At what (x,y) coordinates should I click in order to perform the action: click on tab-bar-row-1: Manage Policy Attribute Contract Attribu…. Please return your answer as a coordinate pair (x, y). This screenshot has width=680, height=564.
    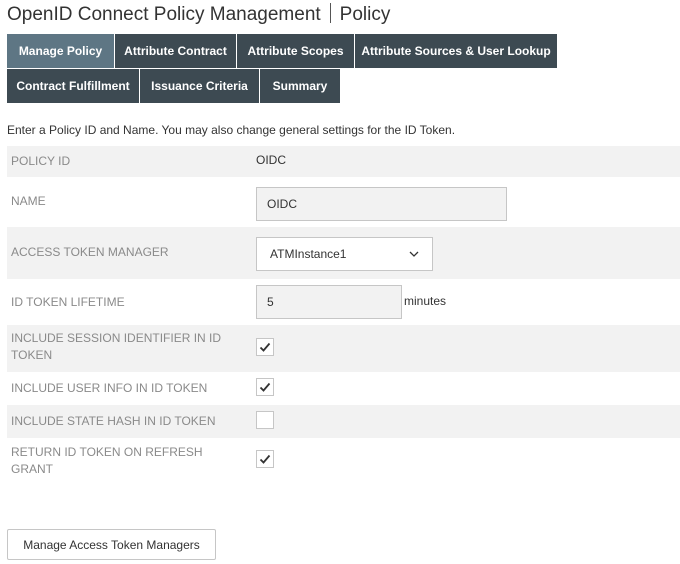
    Looking at the image, I should click on (282, 51).